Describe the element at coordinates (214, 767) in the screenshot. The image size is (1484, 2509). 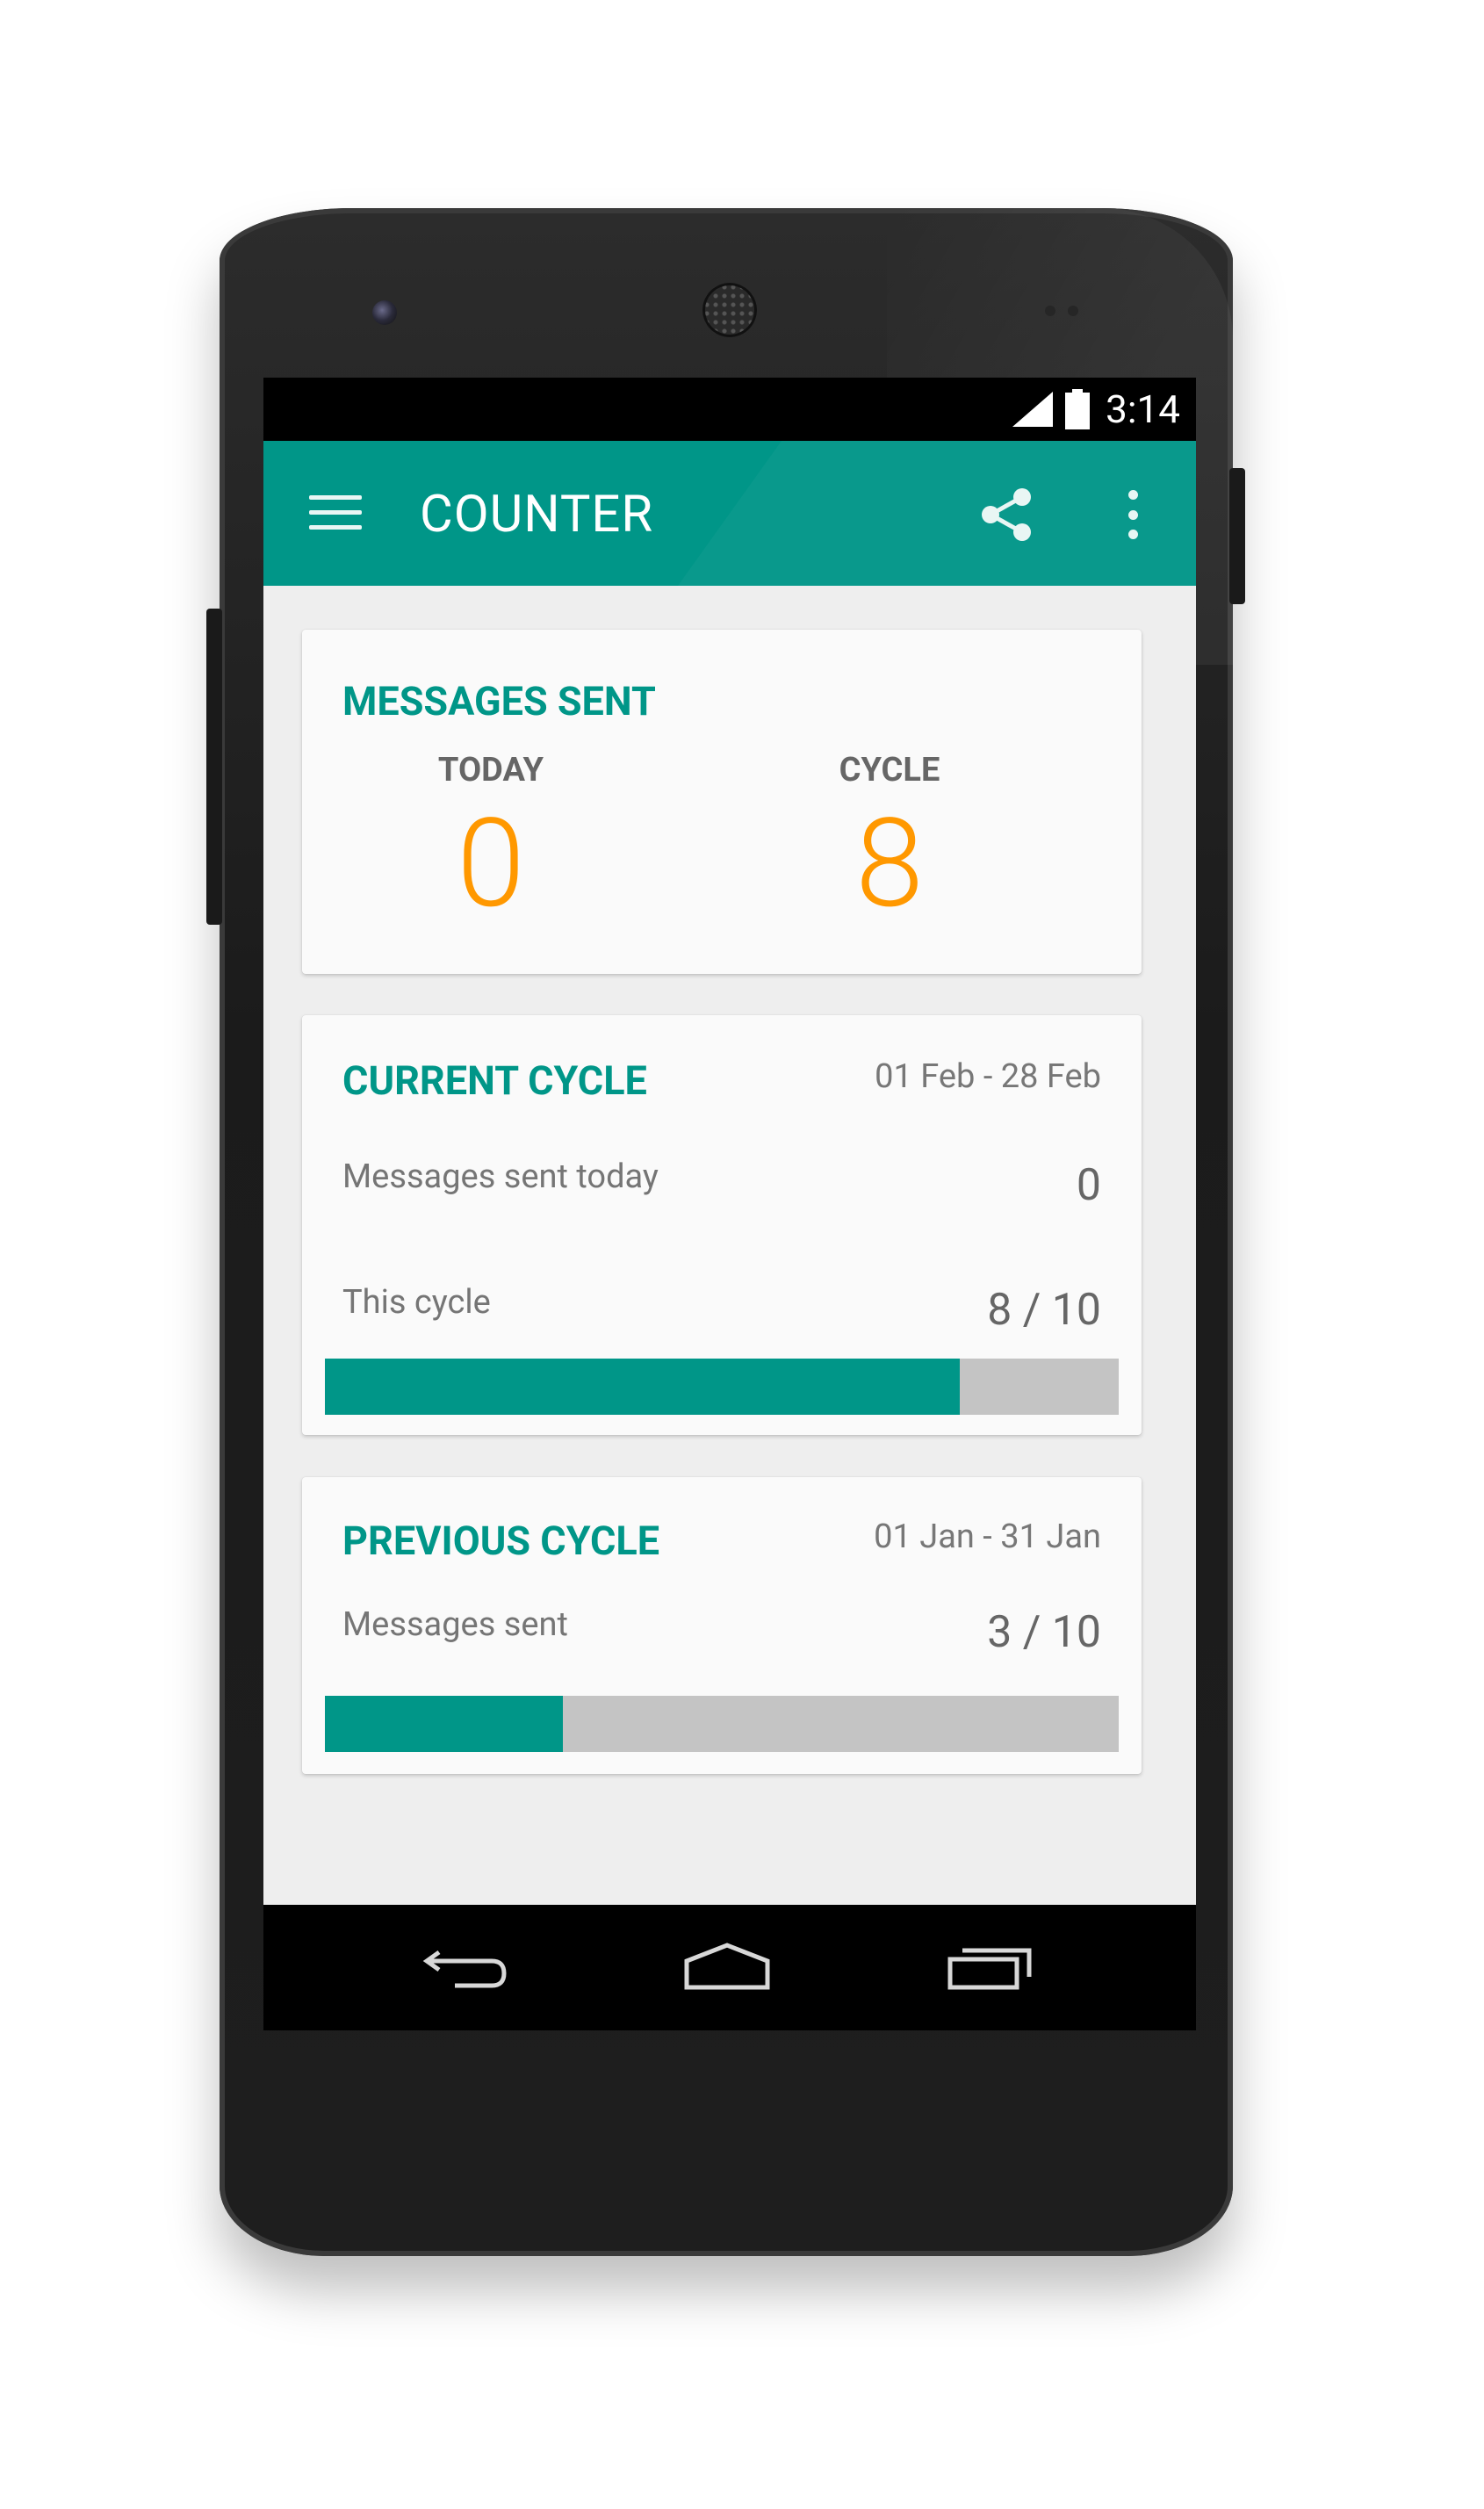
I see `volume-button` at that location.